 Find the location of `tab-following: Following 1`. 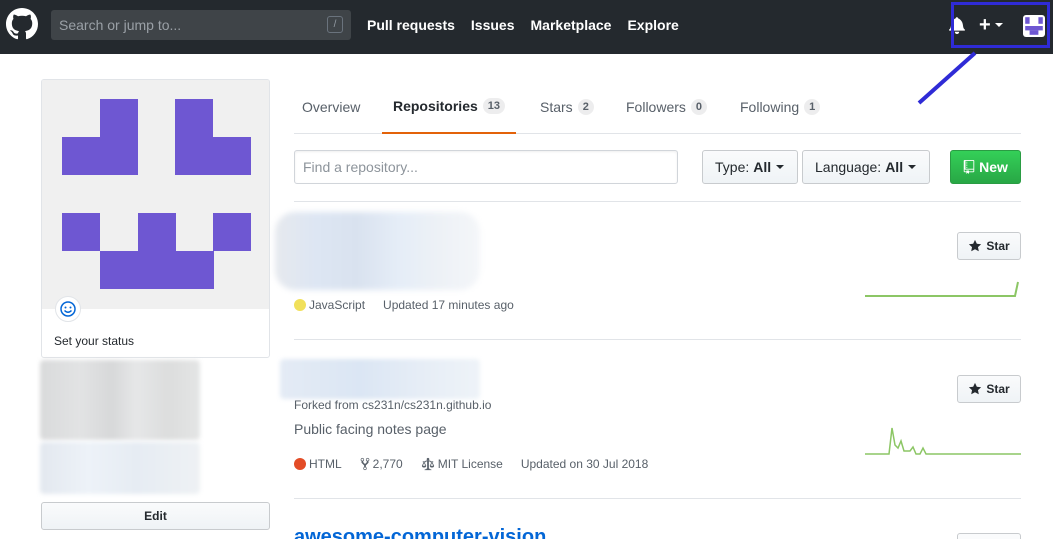

tab-following: Following 1 is located at coordinates (780, 106).